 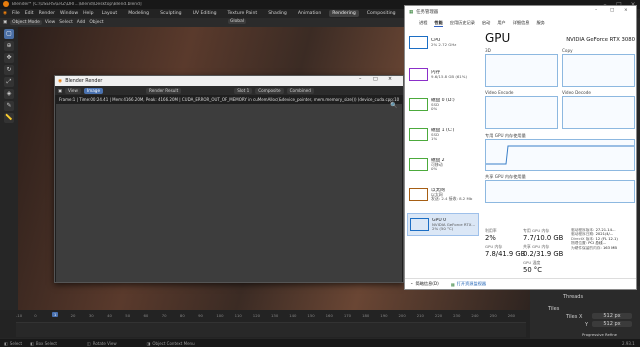 What do you see at coordinates (521, 70) in the screenshot?
I see `graph-3d` at bounding box center [521, 70].